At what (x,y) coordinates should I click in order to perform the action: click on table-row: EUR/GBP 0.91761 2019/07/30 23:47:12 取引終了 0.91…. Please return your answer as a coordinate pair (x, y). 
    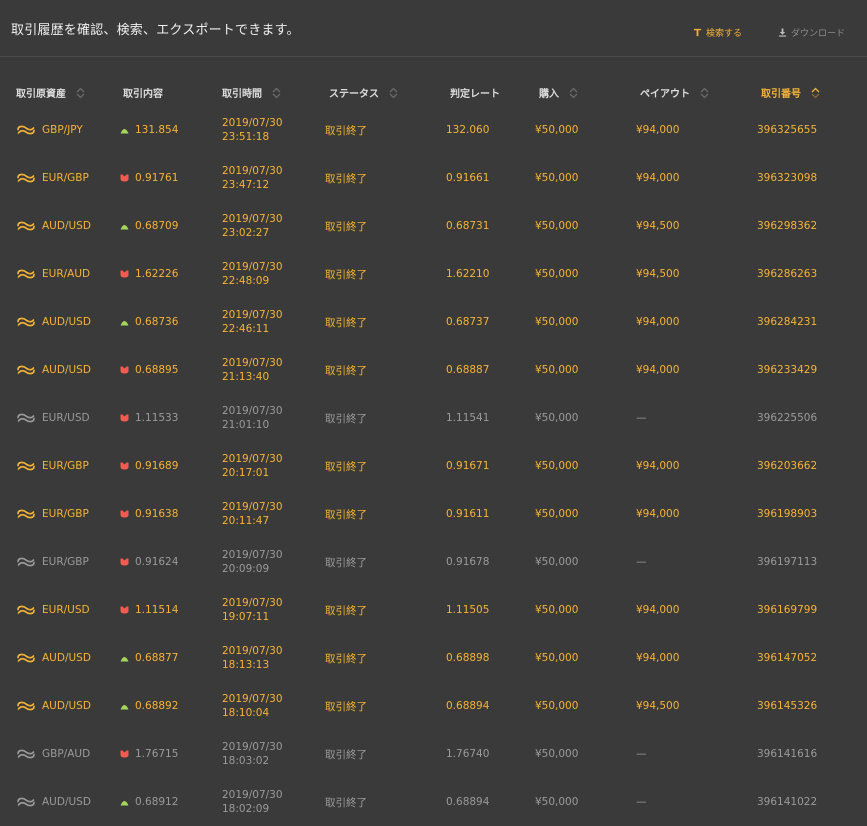
    Looking at the image, I should click on (433, 178).